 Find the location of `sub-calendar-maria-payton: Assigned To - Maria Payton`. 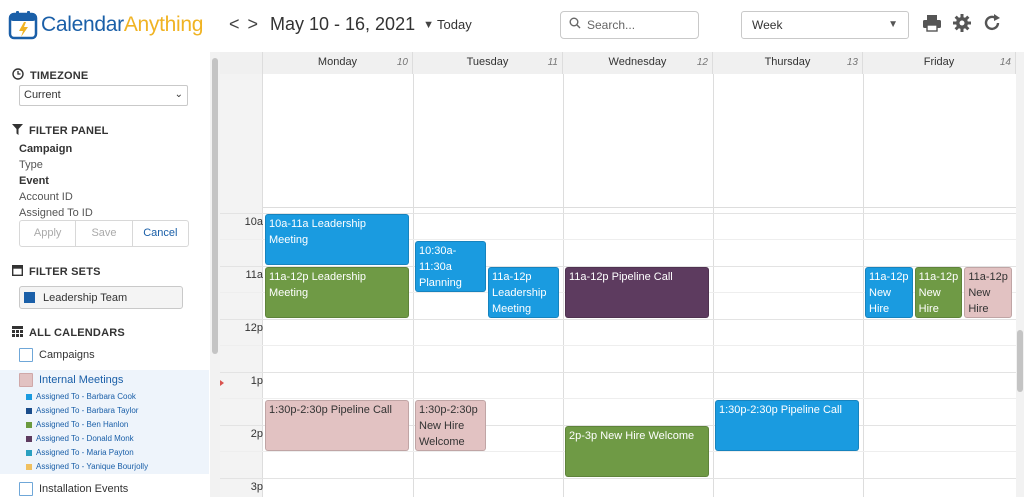

sub-calendar-maria-payton: Assigned To - Maria Payton is located at coordinates (80, 452).